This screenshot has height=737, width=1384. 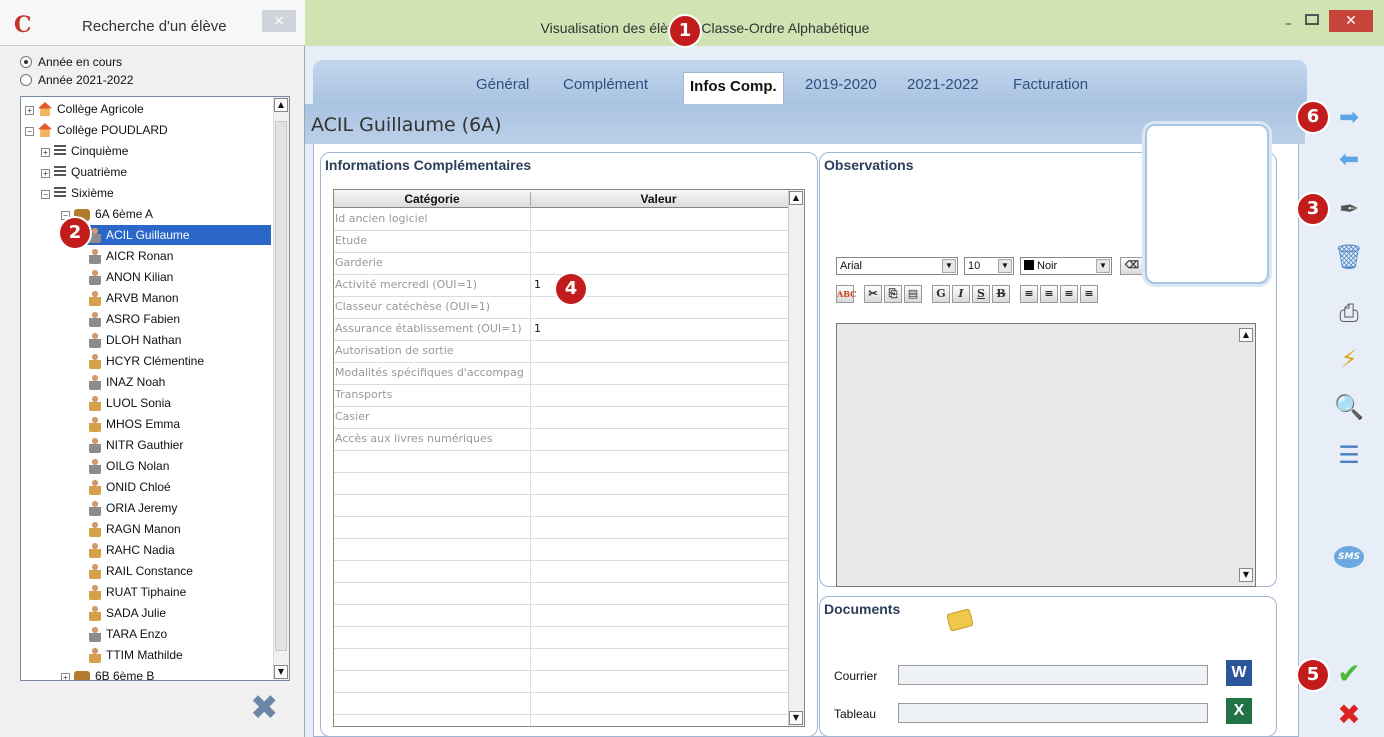 I want to click on tree-item: ORIA Jeremy, so click(x=133, y=508).